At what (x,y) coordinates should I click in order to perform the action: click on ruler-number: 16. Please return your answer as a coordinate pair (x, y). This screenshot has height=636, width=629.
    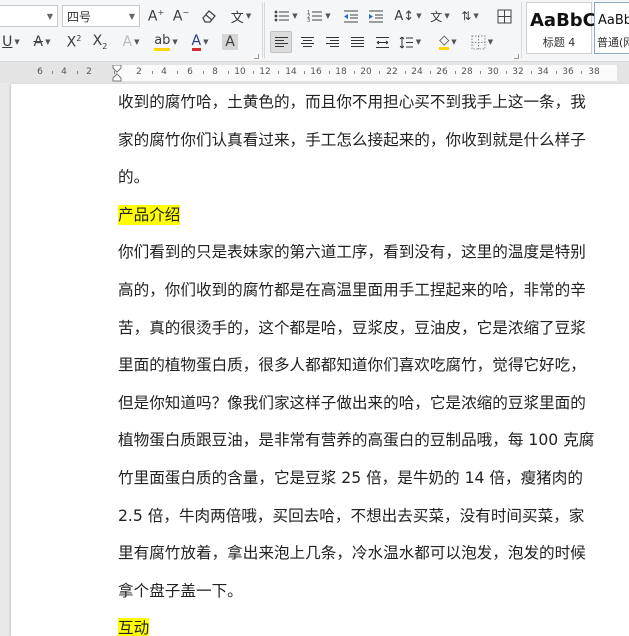
    Looking at the image, I should click on (316, 72).